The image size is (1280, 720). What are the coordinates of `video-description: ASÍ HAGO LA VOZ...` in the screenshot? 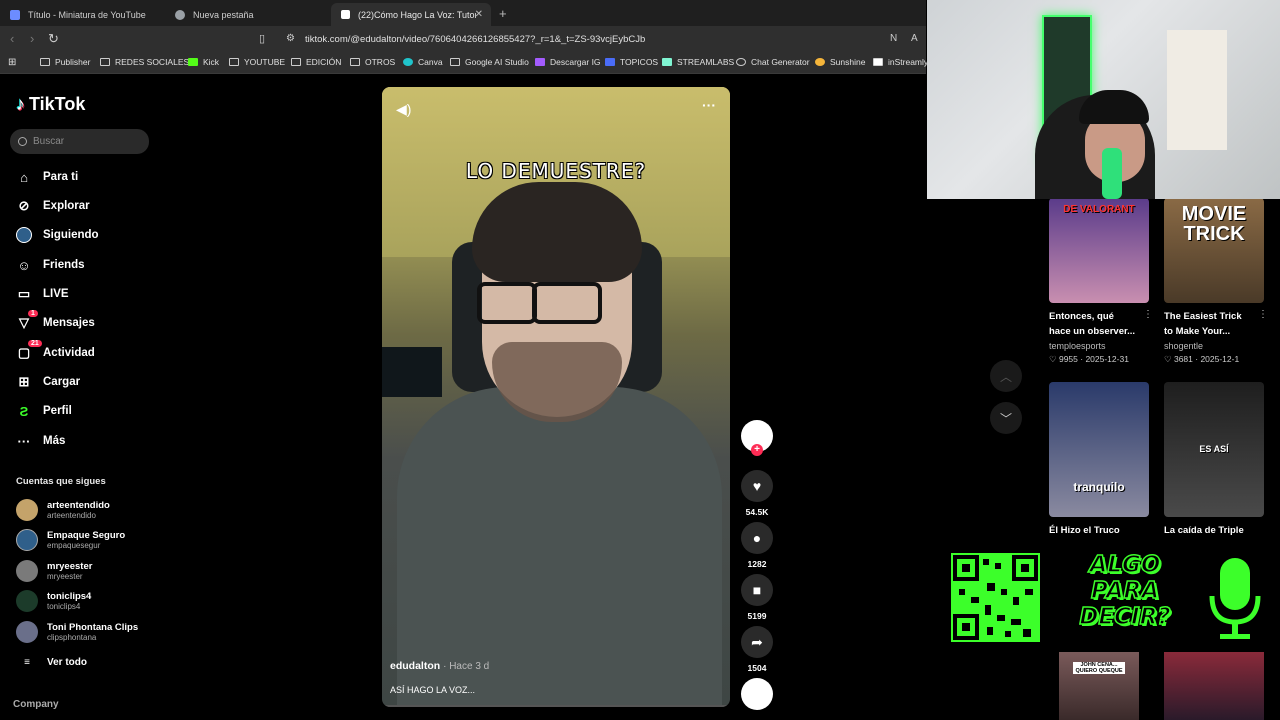 It's located at (433, 690).